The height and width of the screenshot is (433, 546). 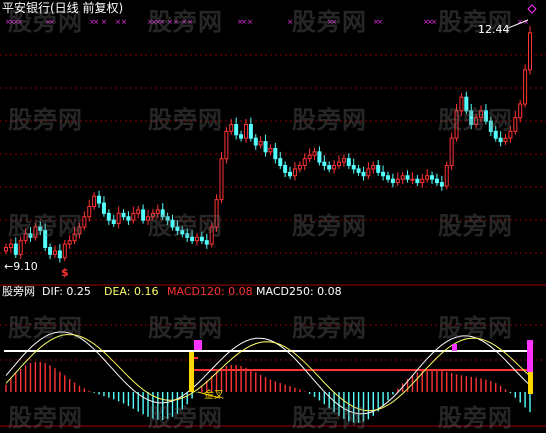 What do you see at coordinates (63, 8) in the screenshot?
I see `chart-title: 平安银行(日线 前复权)` at bounding box center [63, 8].